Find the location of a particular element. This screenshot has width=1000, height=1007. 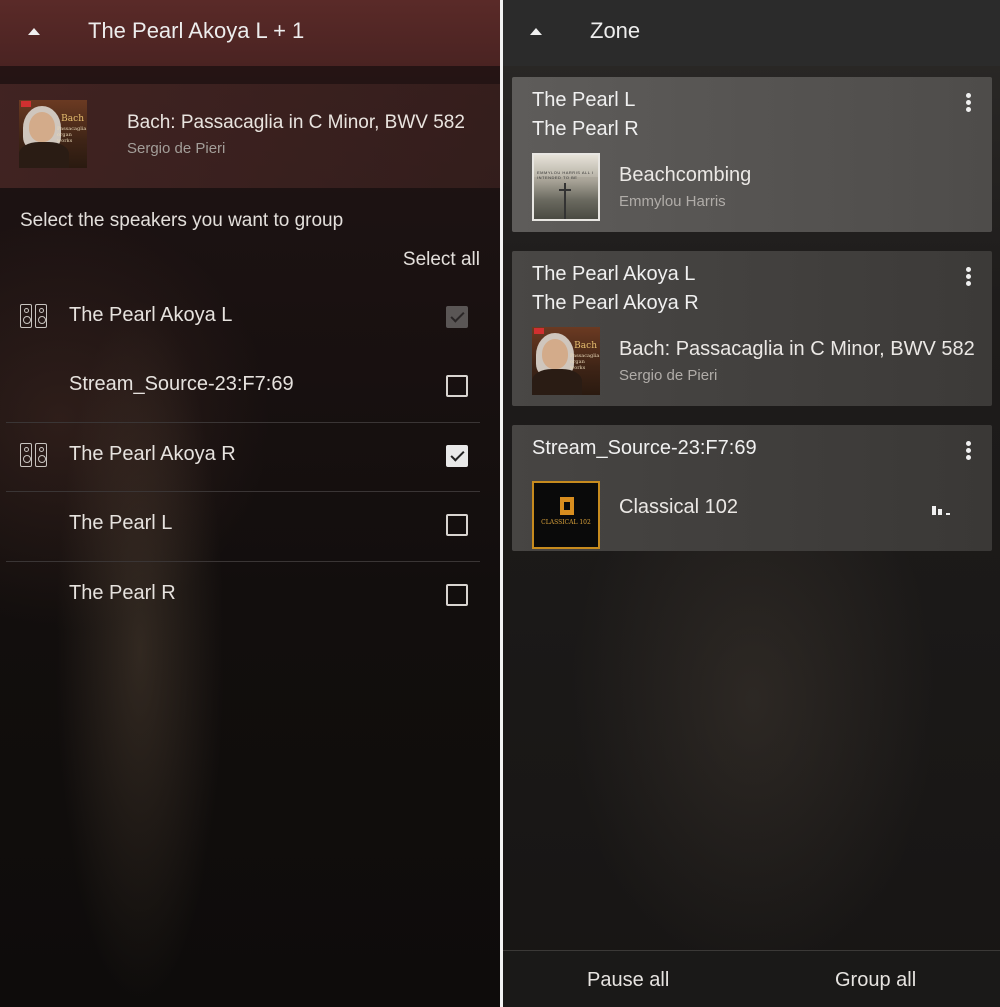

zone-speaker-name: The Pearl Akoya L is located at coordinates (614, 274).